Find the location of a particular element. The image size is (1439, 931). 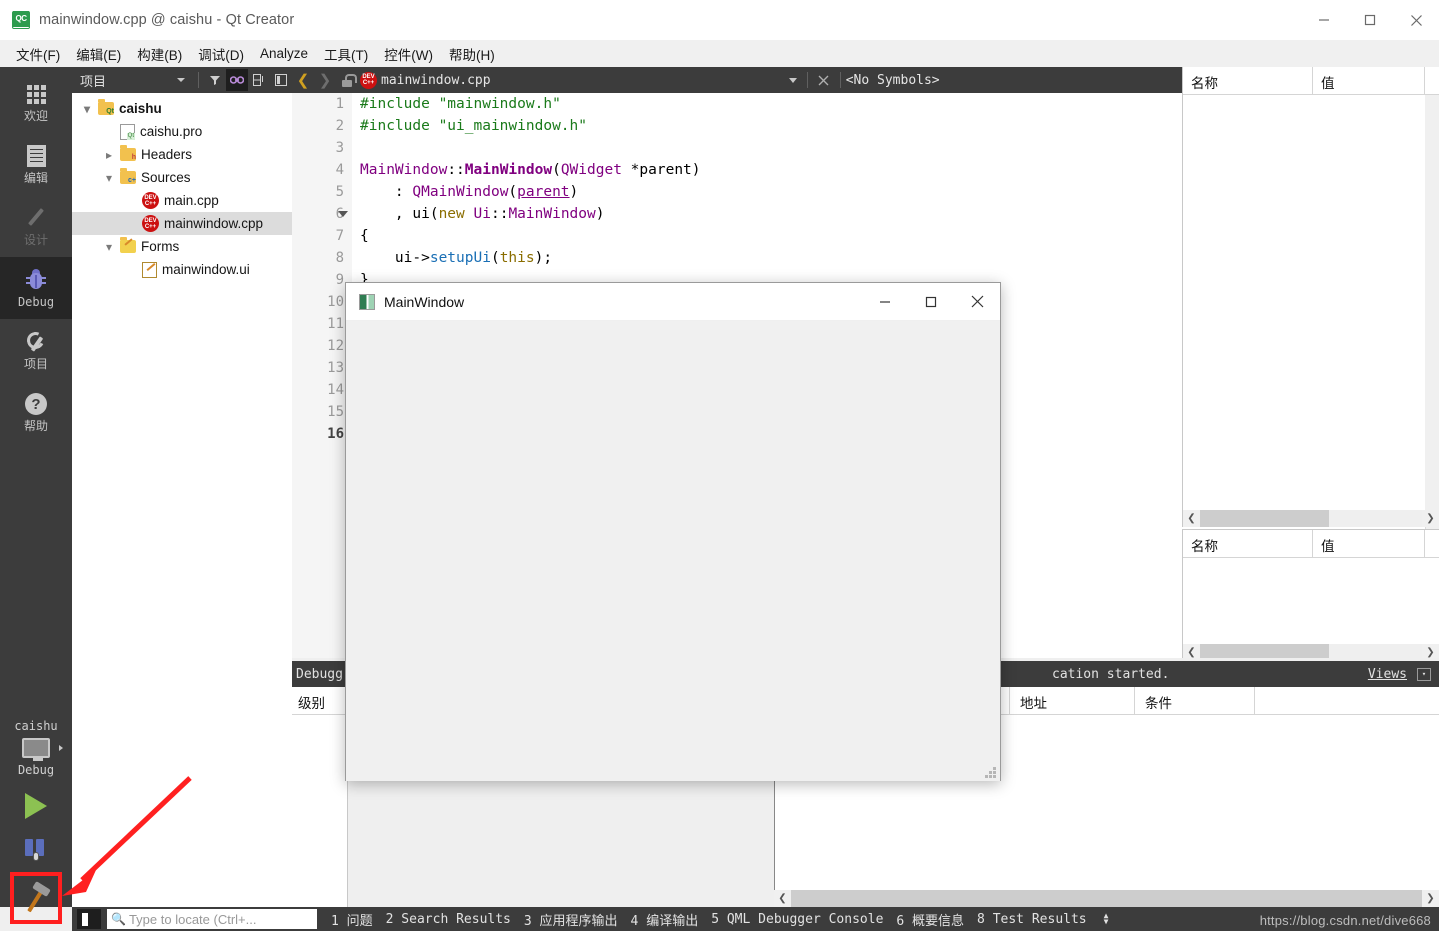

menu-build: 构建(B) is located at coordinates (159, 54).